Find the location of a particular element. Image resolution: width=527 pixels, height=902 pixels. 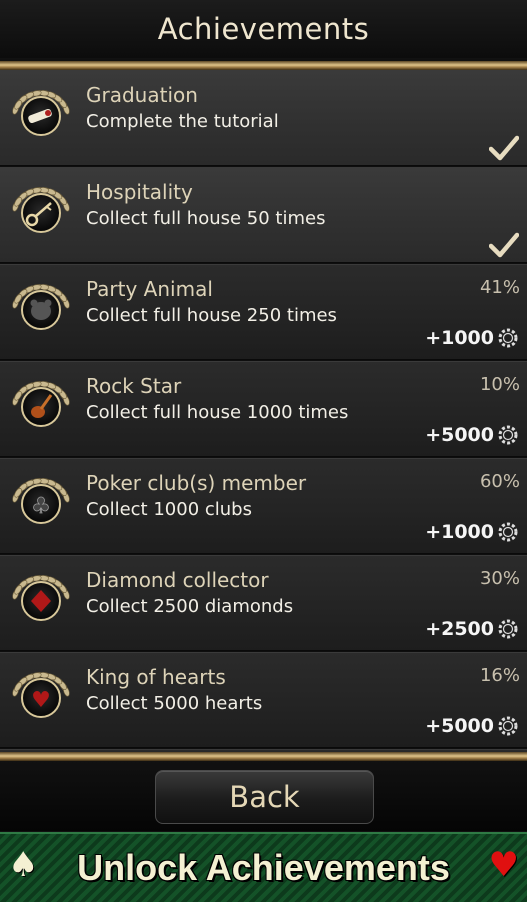

progress-percent: 10% is located at coordinates (499, 384).